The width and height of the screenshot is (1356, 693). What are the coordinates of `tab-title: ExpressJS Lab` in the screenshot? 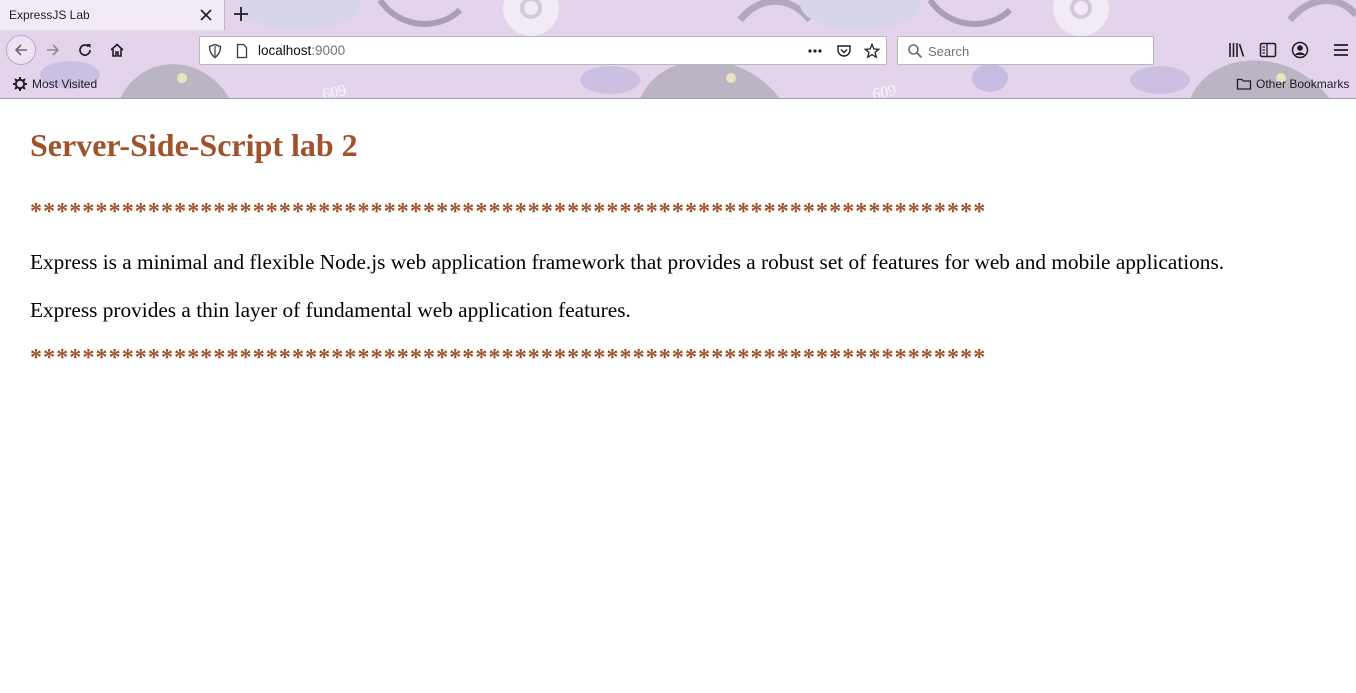 It's located at (49, 15).